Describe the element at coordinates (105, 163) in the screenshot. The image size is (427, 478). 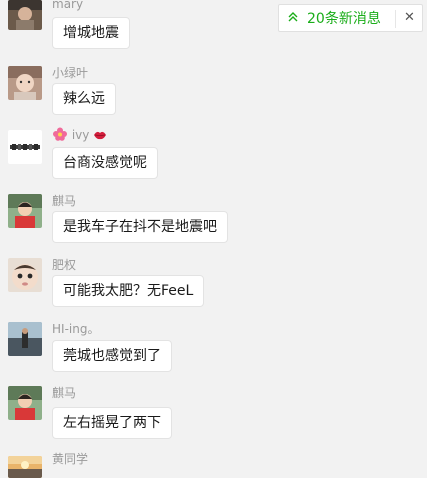
I see `message-bubble: 台商没感觉呢` at that location.